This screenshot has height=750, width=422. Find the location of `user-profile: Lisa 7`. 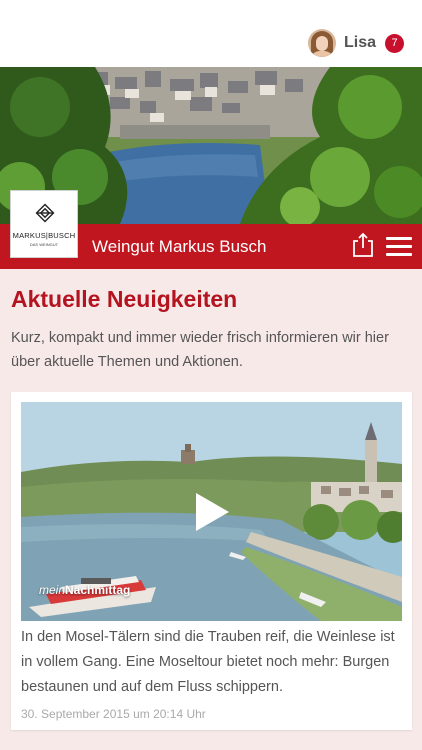

user-profile: Lisa 7 is located at coordinates (355, 43).